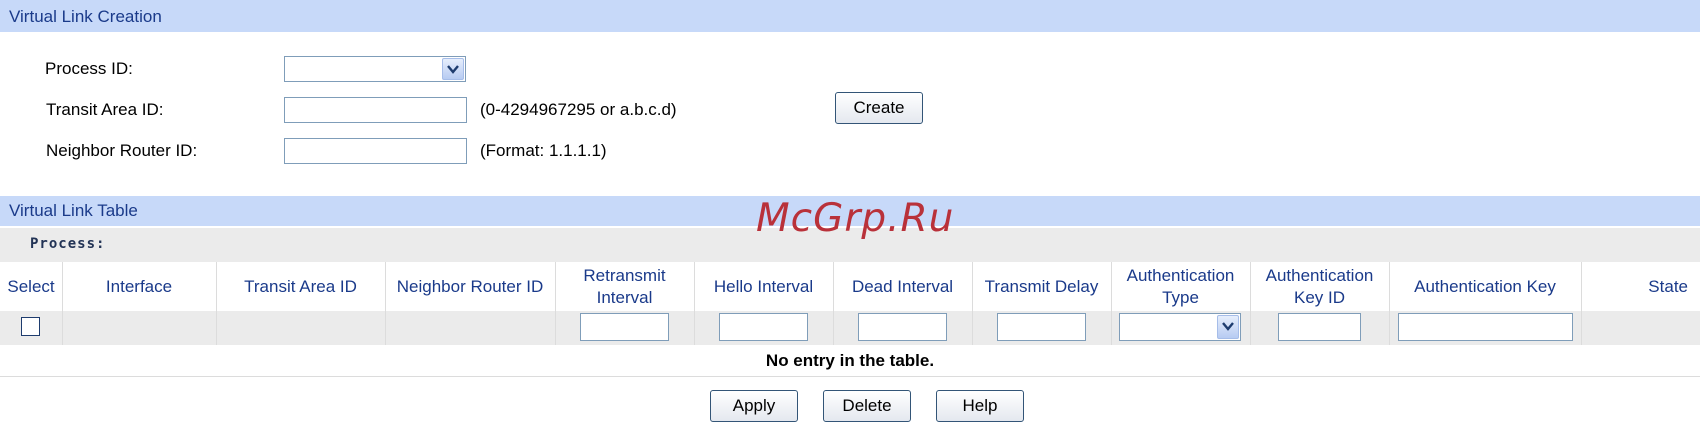  I want to click on delete-button: Delete, so click(867, 406).